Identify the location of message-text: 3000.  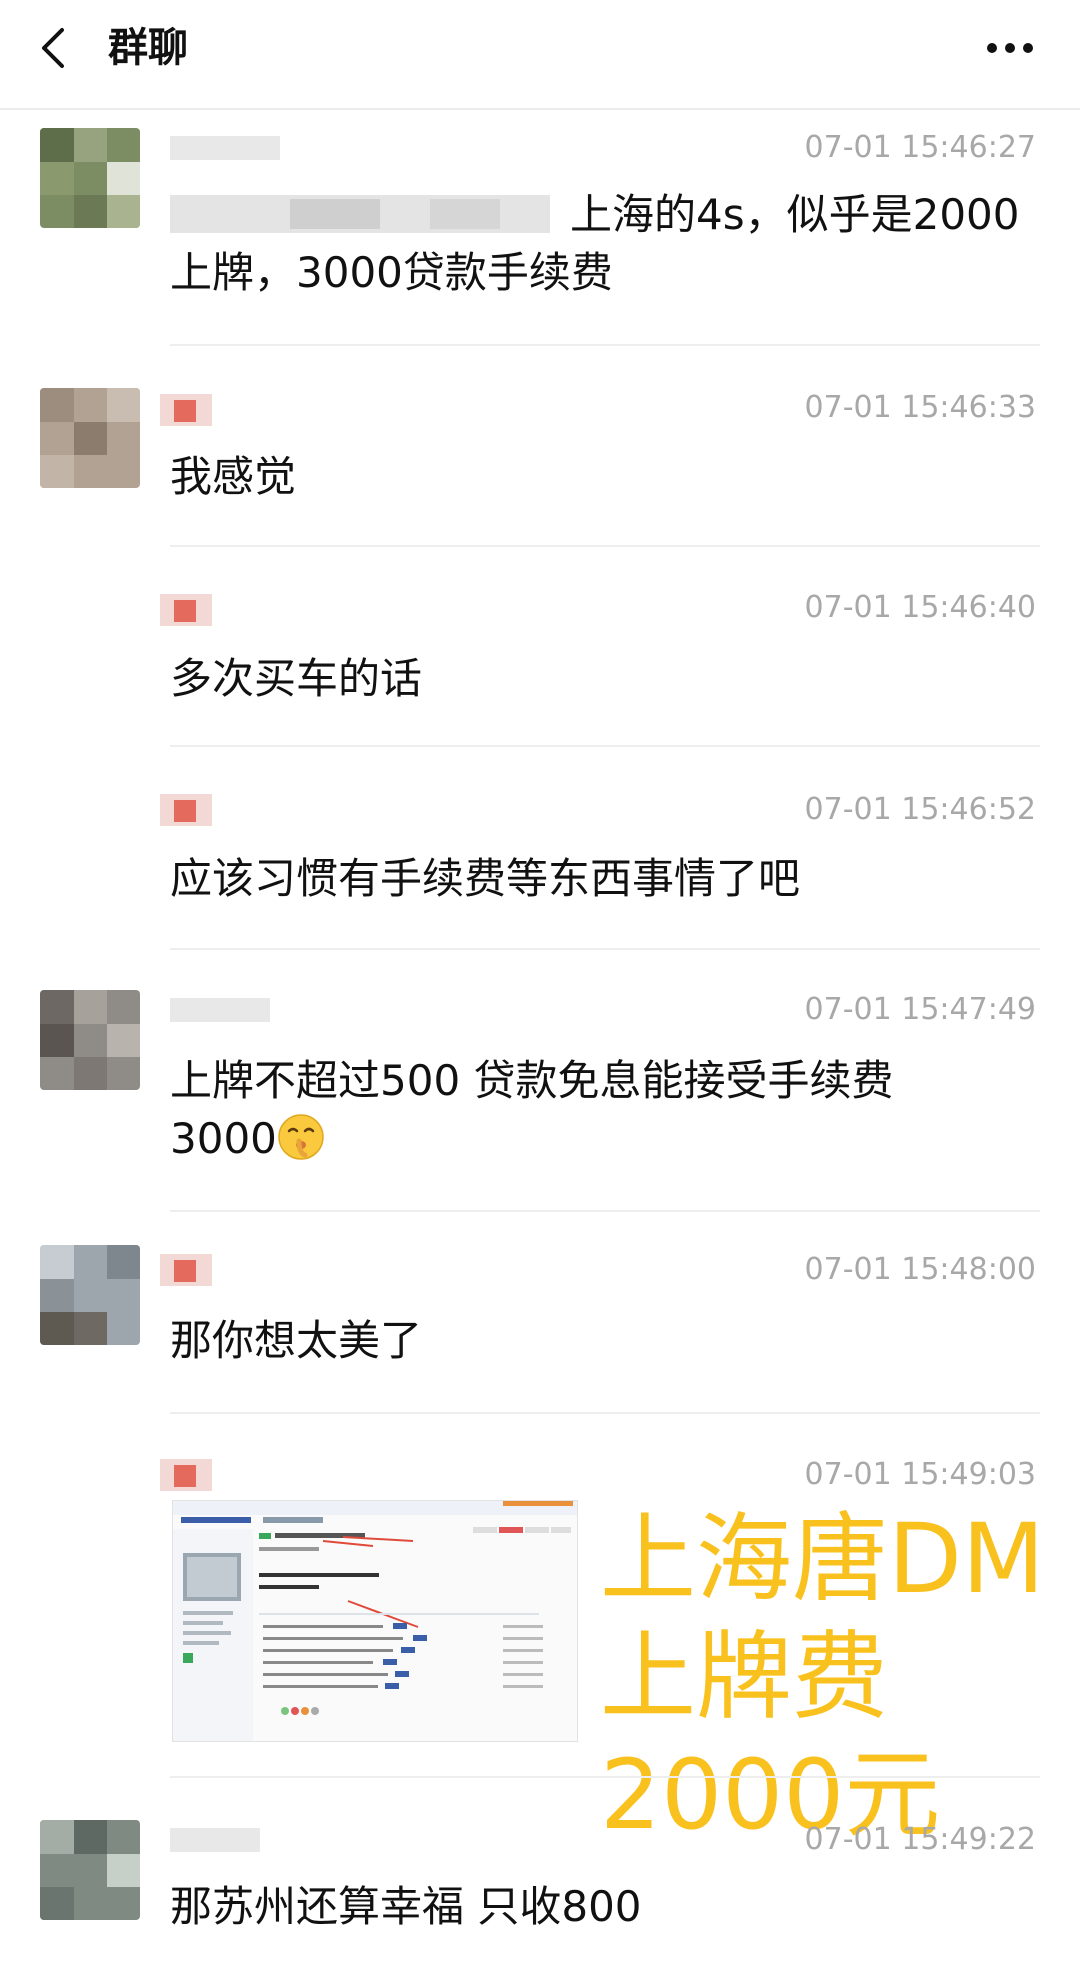
(223, 1138).